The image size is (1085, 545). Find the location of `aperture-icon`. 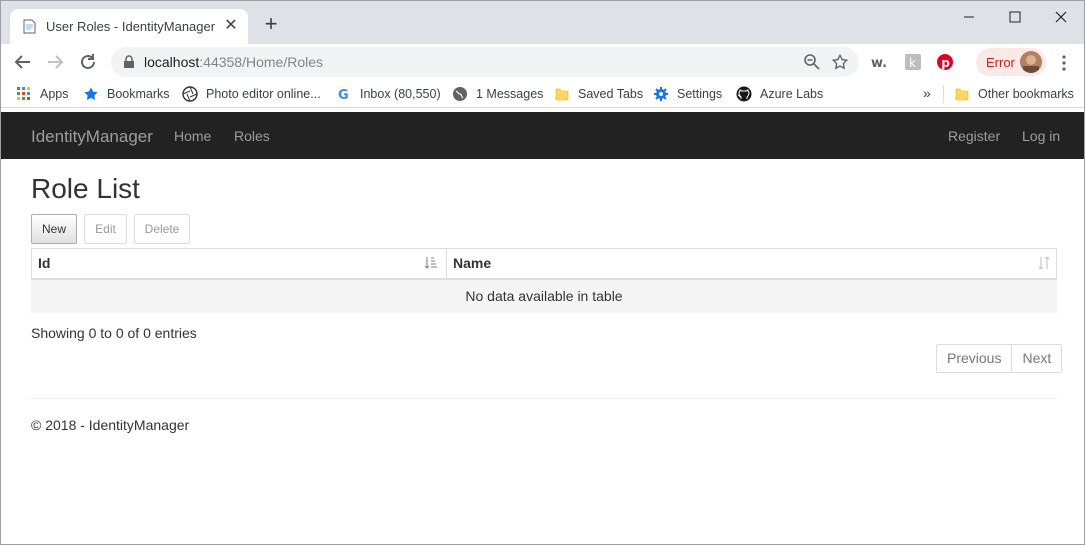

aperture-icon is located at coordinates (190, 94).